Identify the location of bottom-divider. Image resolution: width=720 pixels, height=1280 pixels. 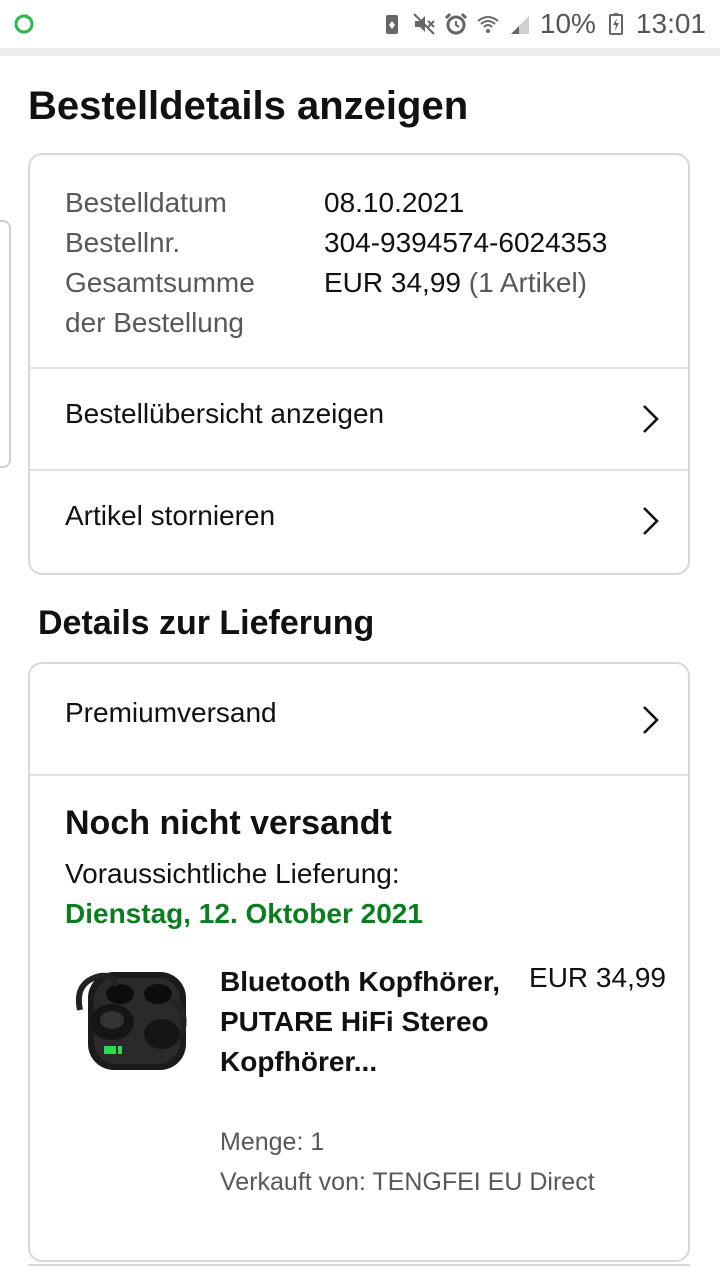
(359, 1265).